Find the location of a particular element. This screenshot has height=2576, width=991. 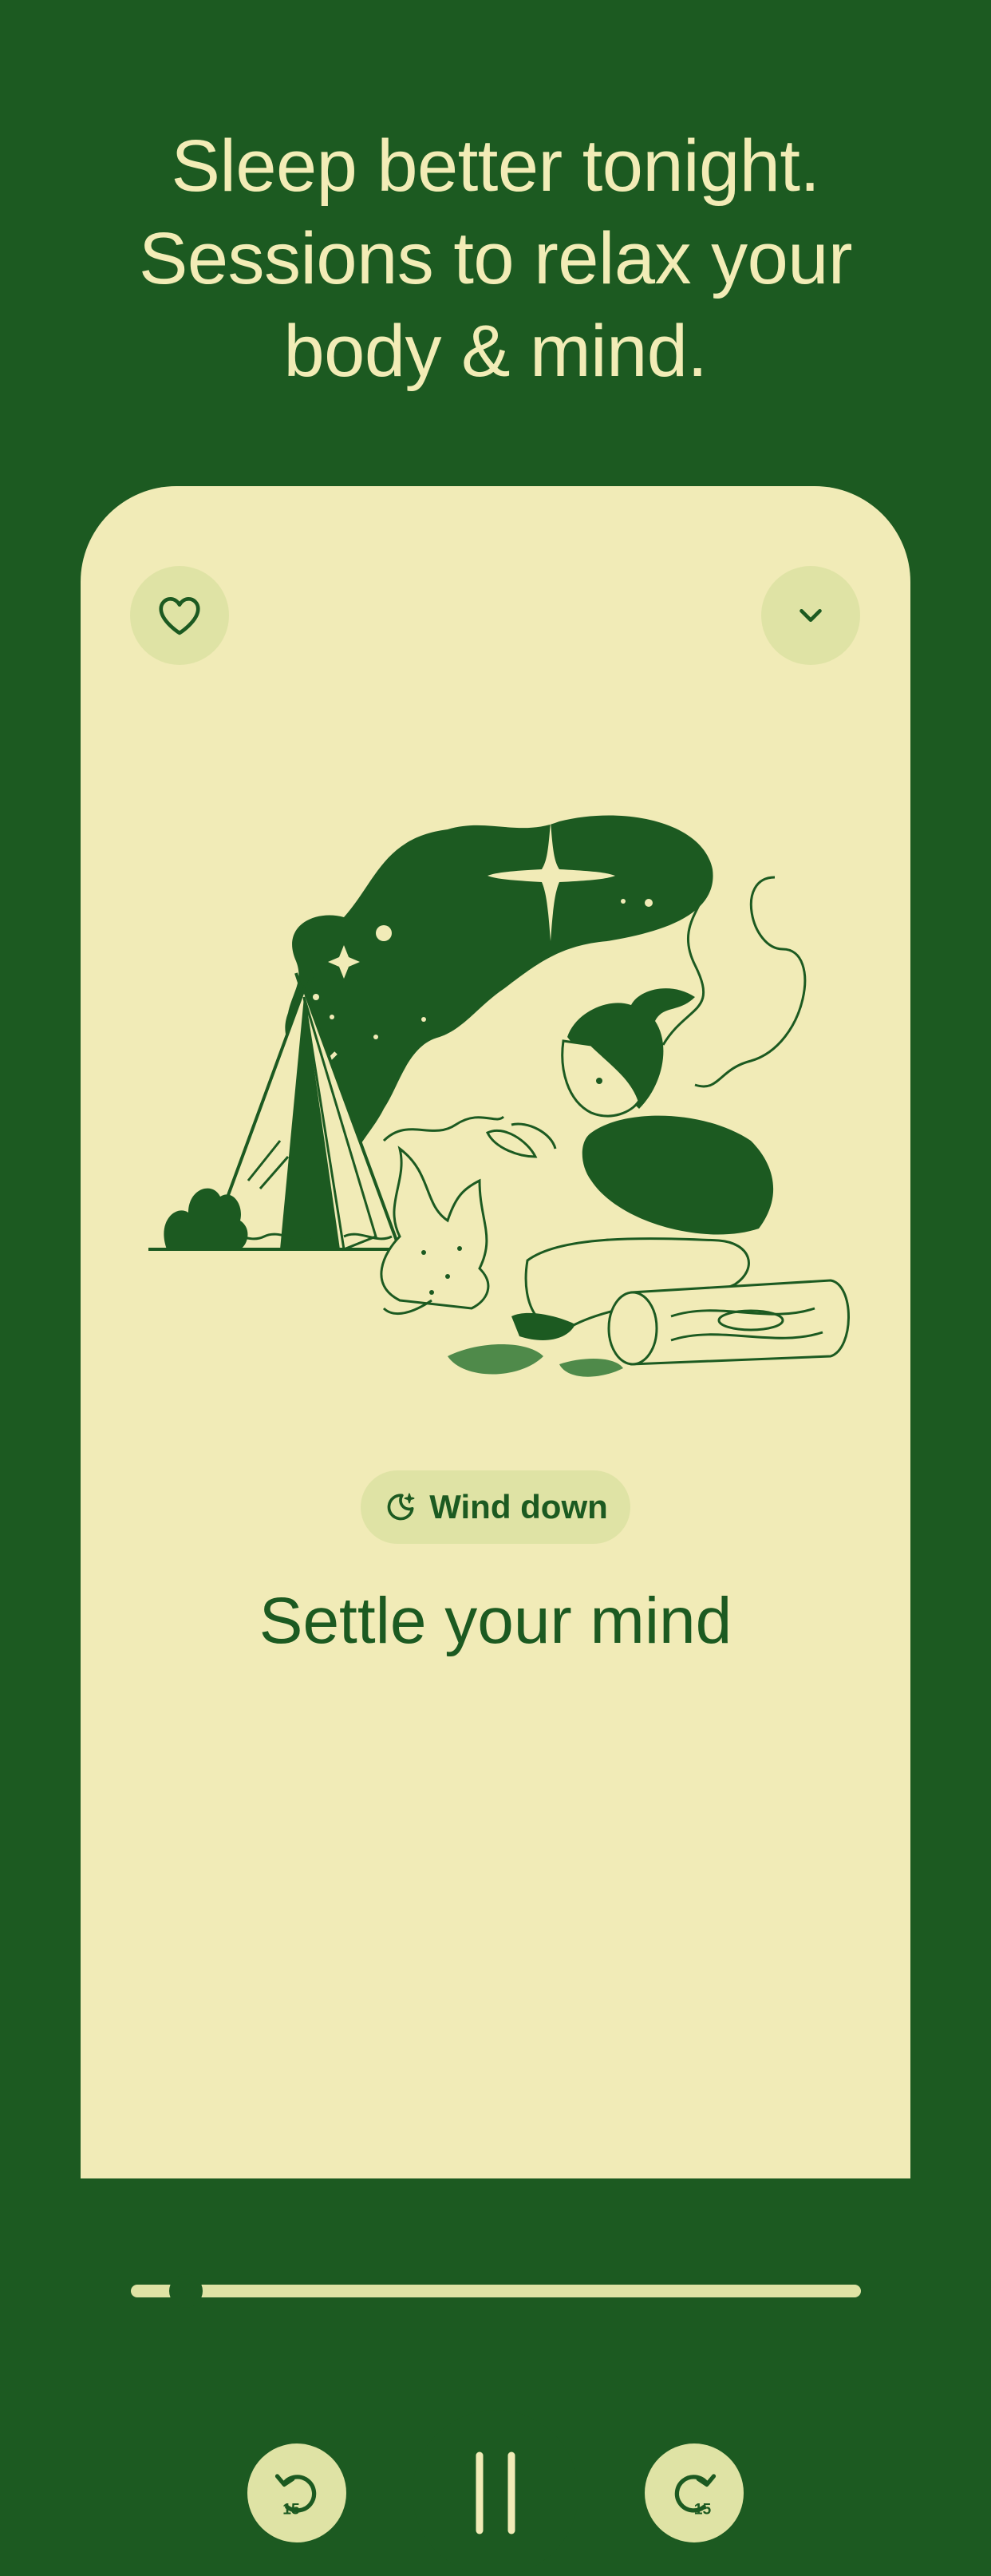

progress-thumb is located at coordinates (186, 2291).